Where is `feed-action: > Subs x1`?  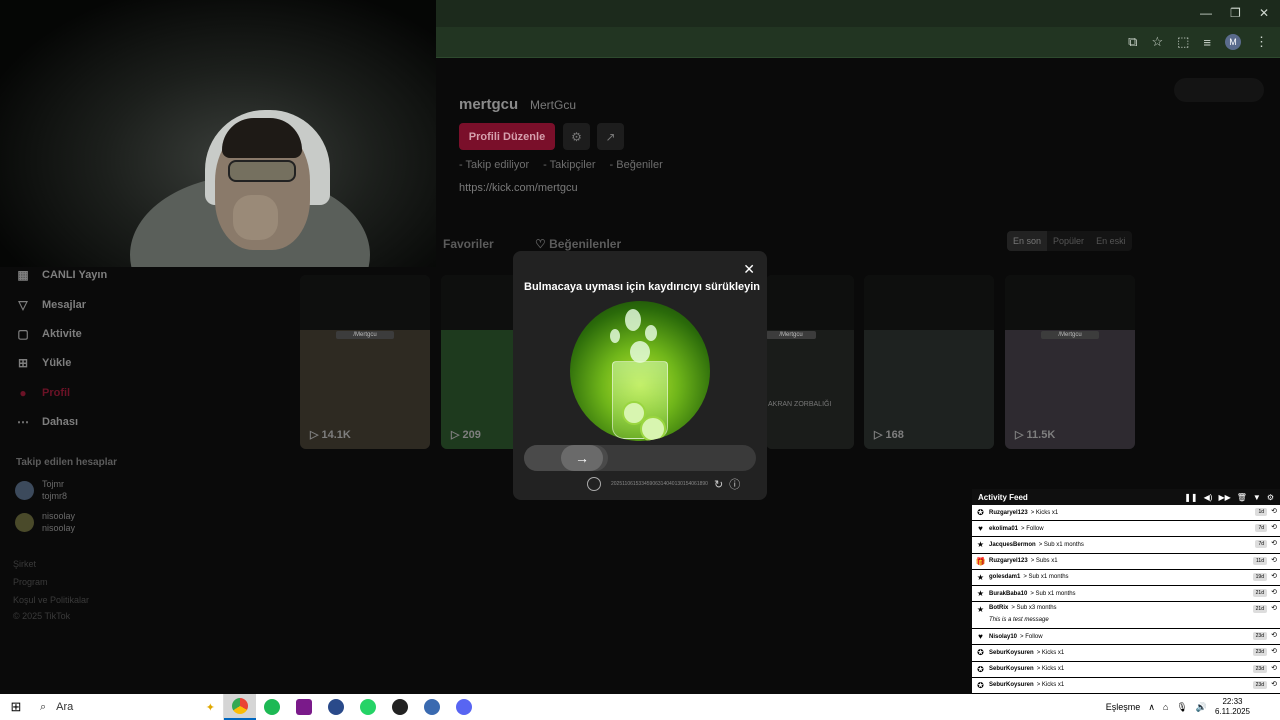 feed-action: > Subs x1 is located at coordinates (1044, 561).